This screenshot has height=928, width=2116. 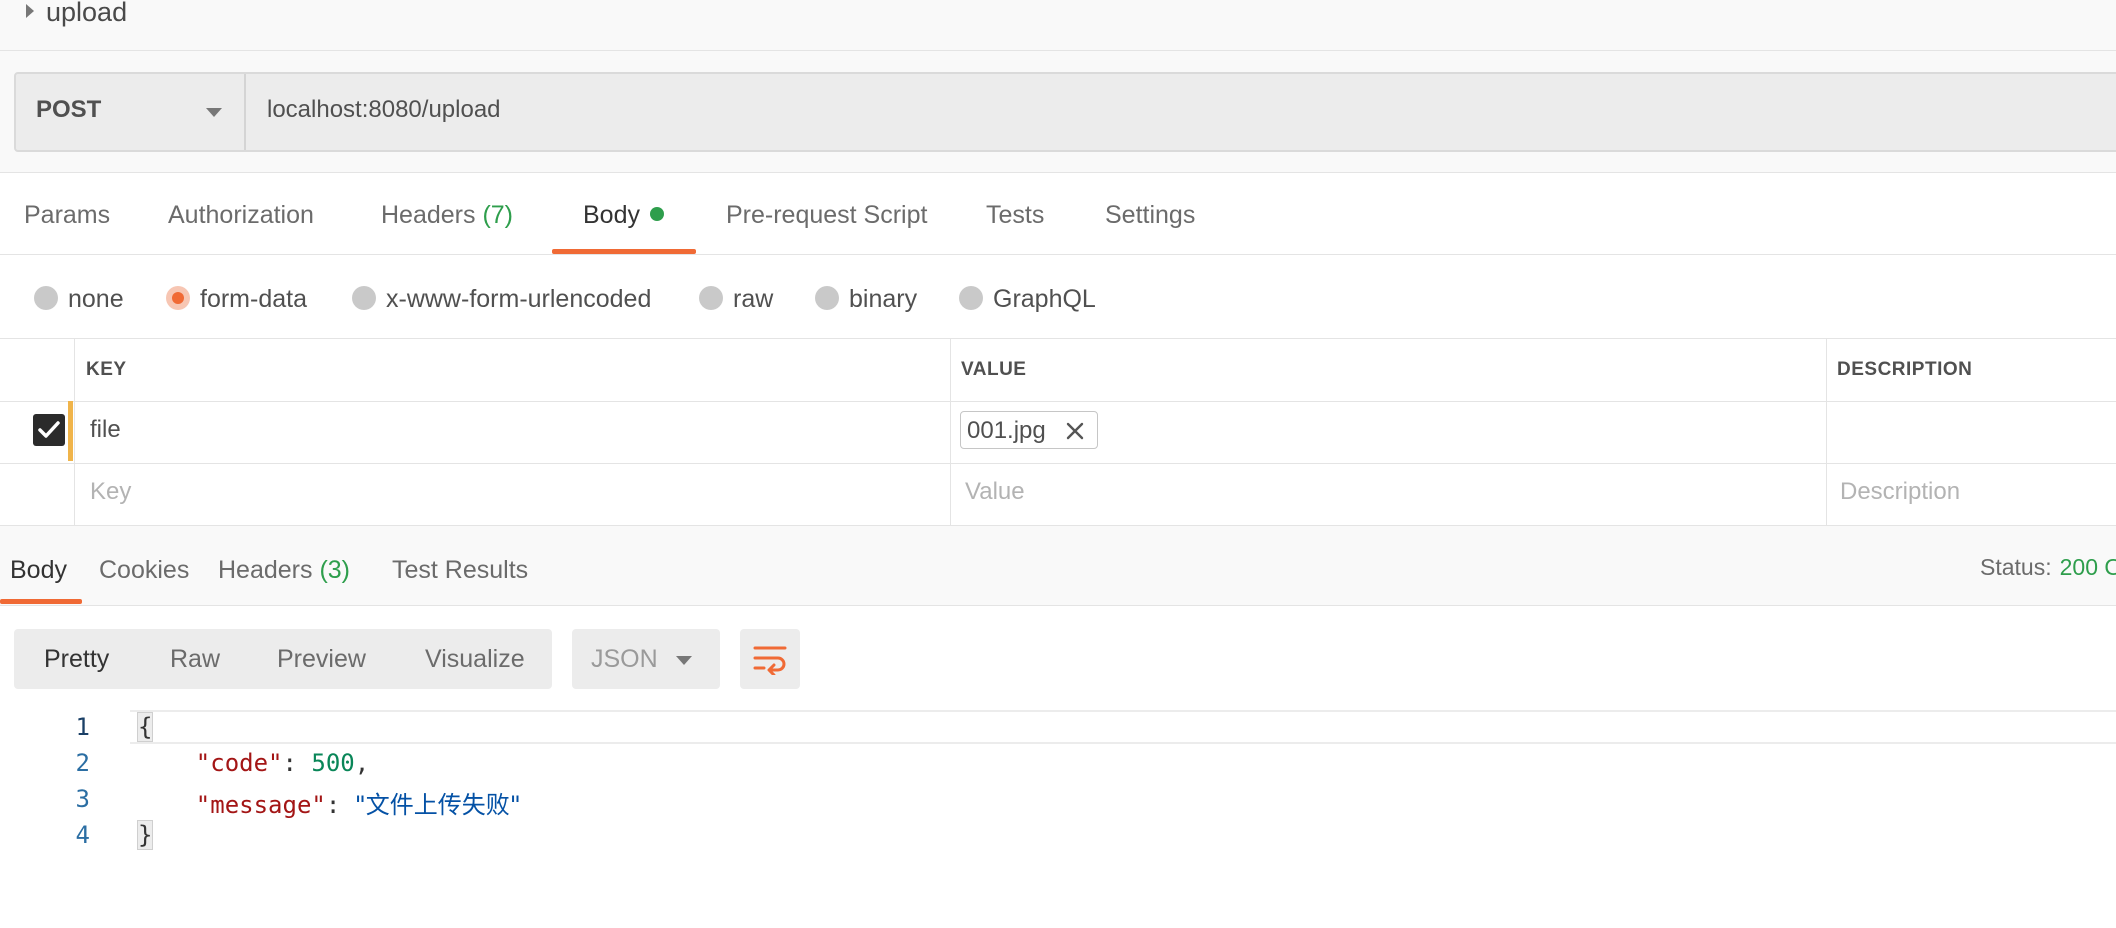 I want to click on radio-label: raw, so click(x=753, y=299).